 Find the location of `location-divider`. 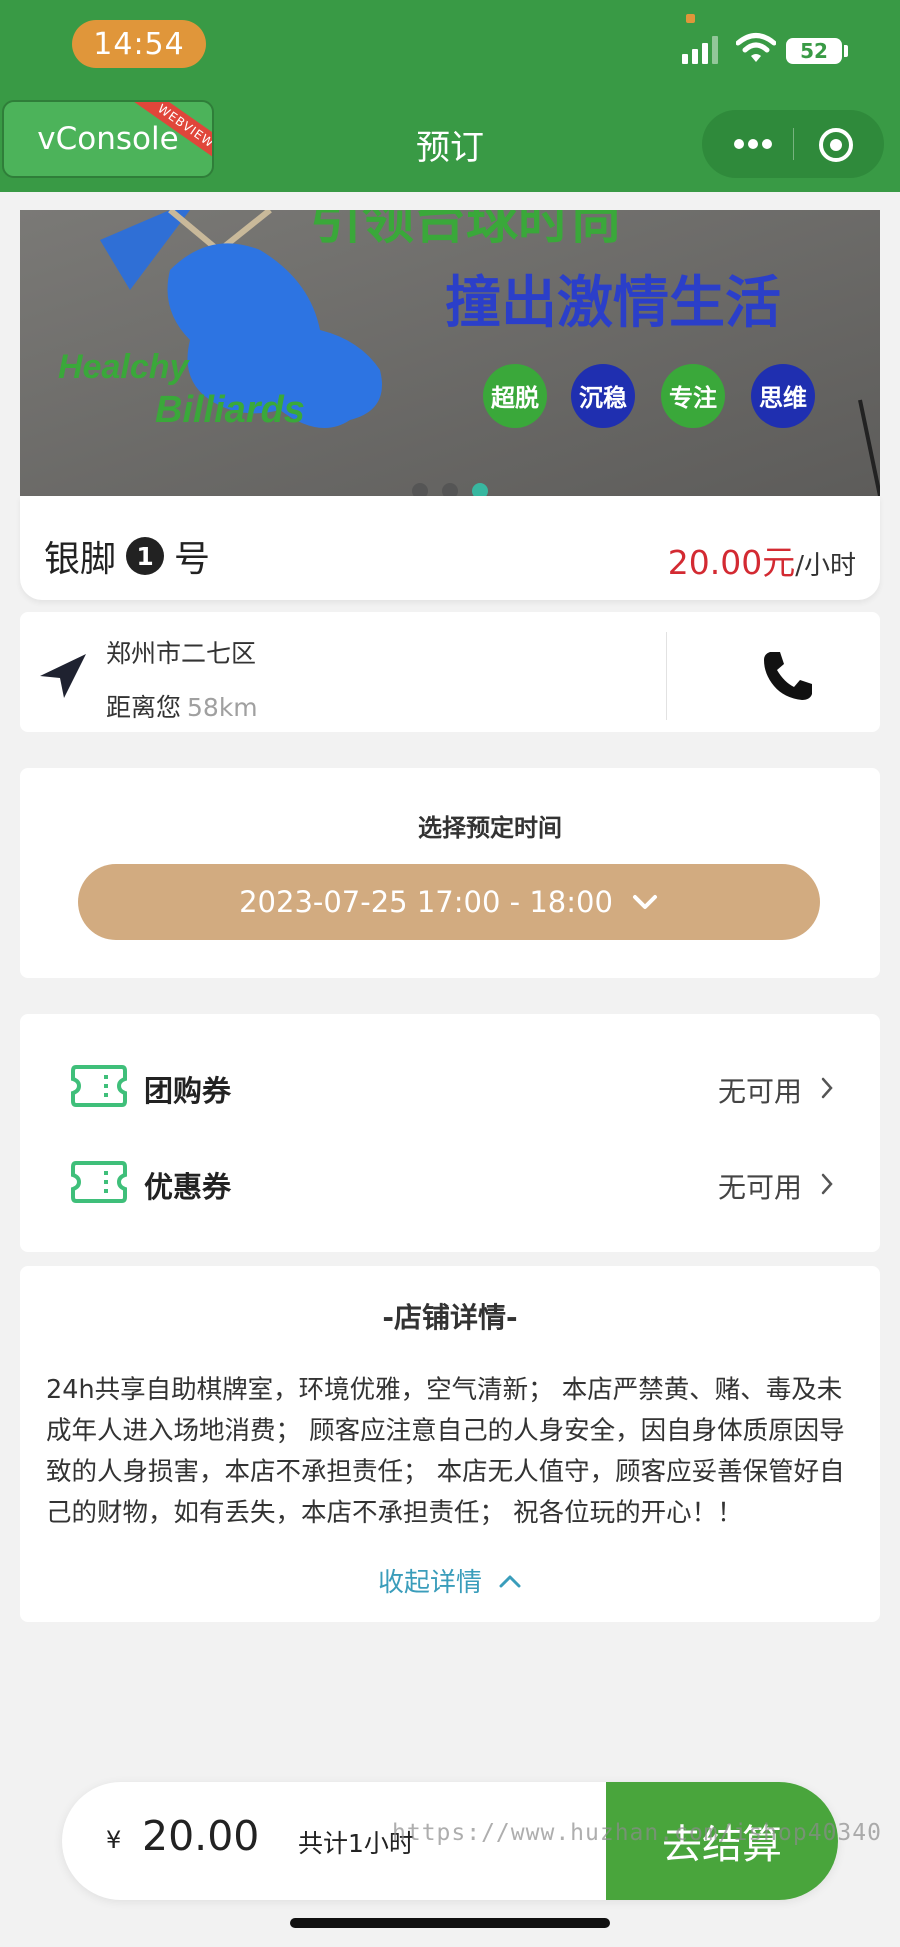

location-divider is located at coordinates (666, 676).